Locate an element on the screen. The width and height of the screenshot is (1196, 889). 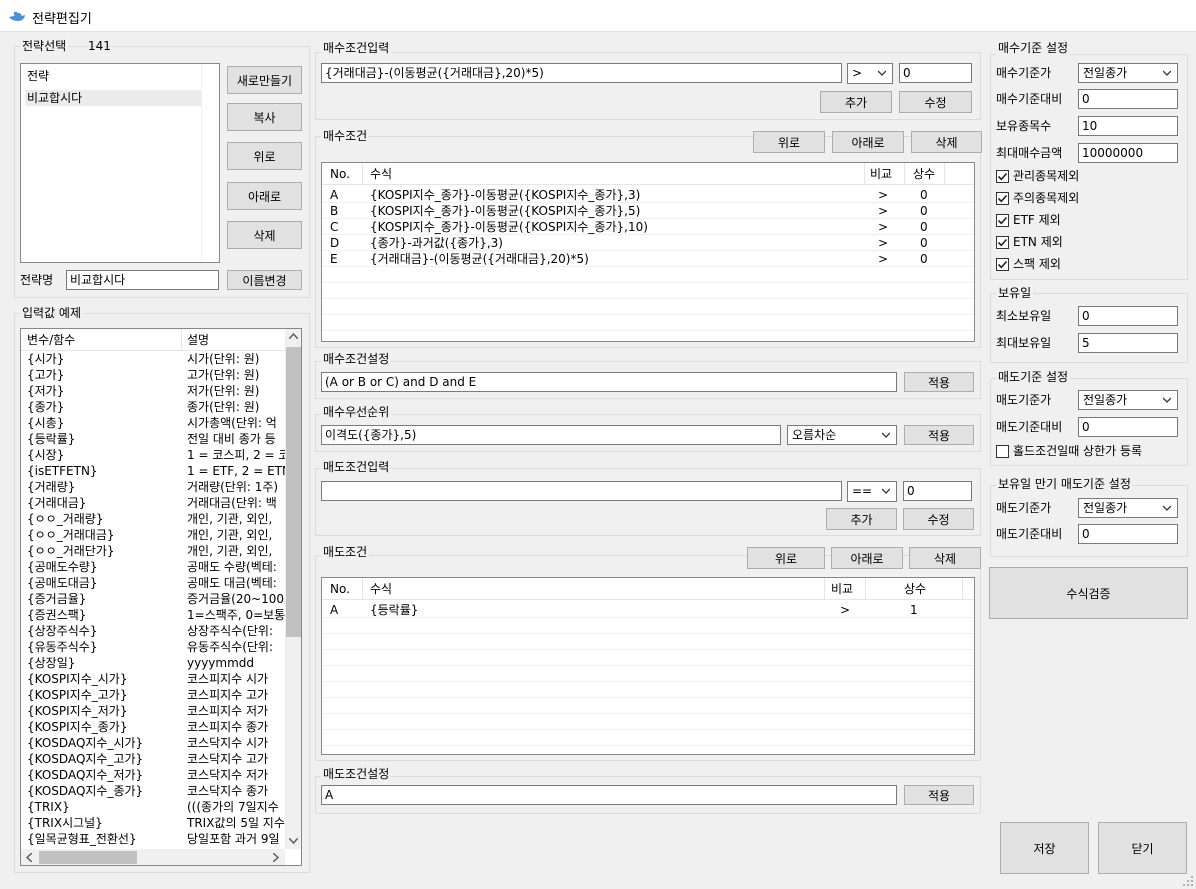
buy-price-select: 전일종가 is located at coordinates (1128, 73).